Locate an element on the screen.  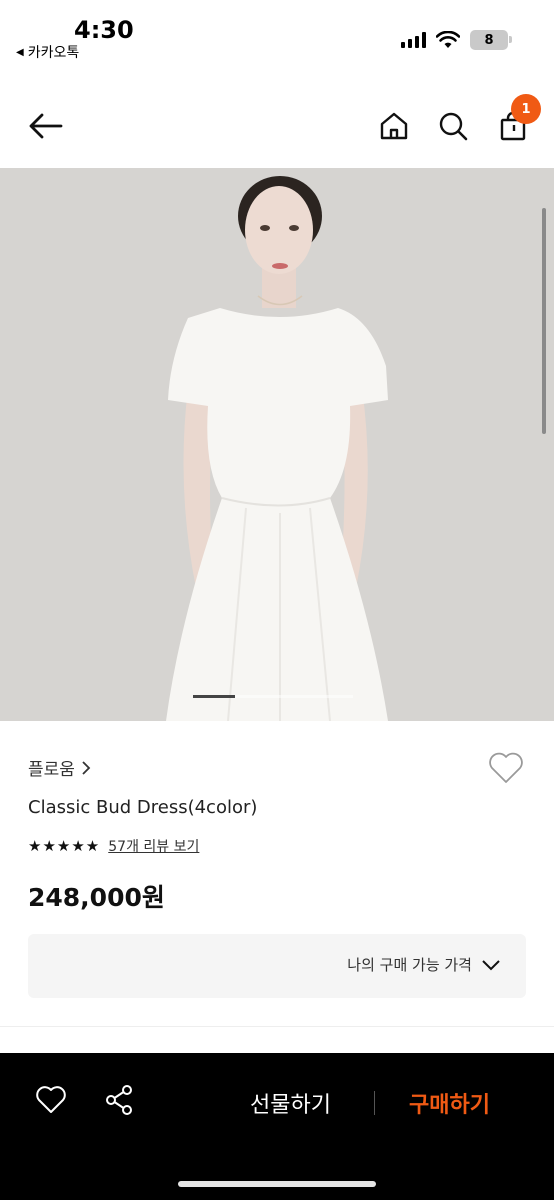
back-to-app-link: ◀ 카카오톡 is located at coordinates (47, 52).